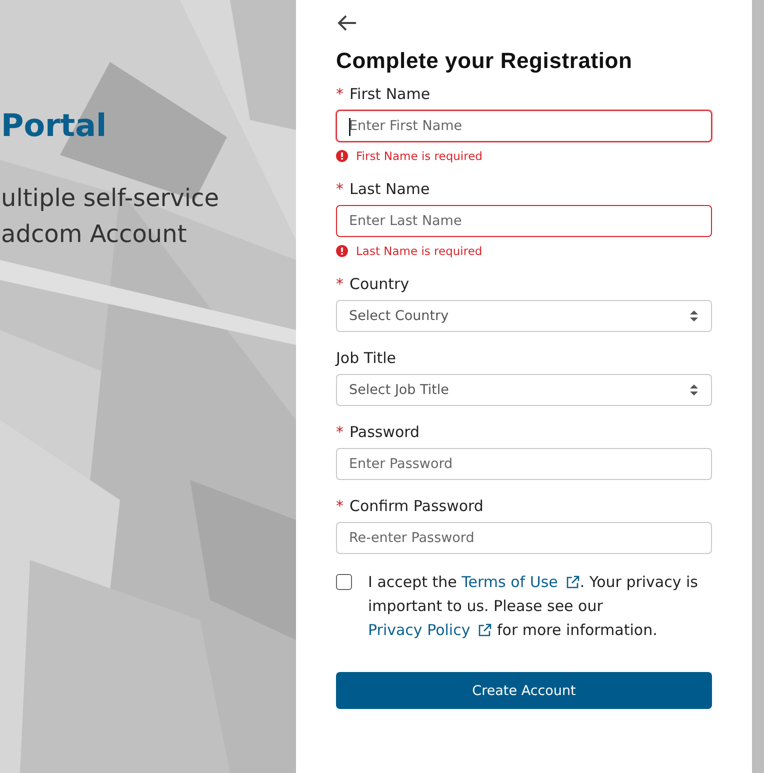 Image resolution: width=764 pixels, height=773 pixels. Describe the element at coordinates (524, 221) in the screenshot. I see `input-field: Enter Last Name` at that location.